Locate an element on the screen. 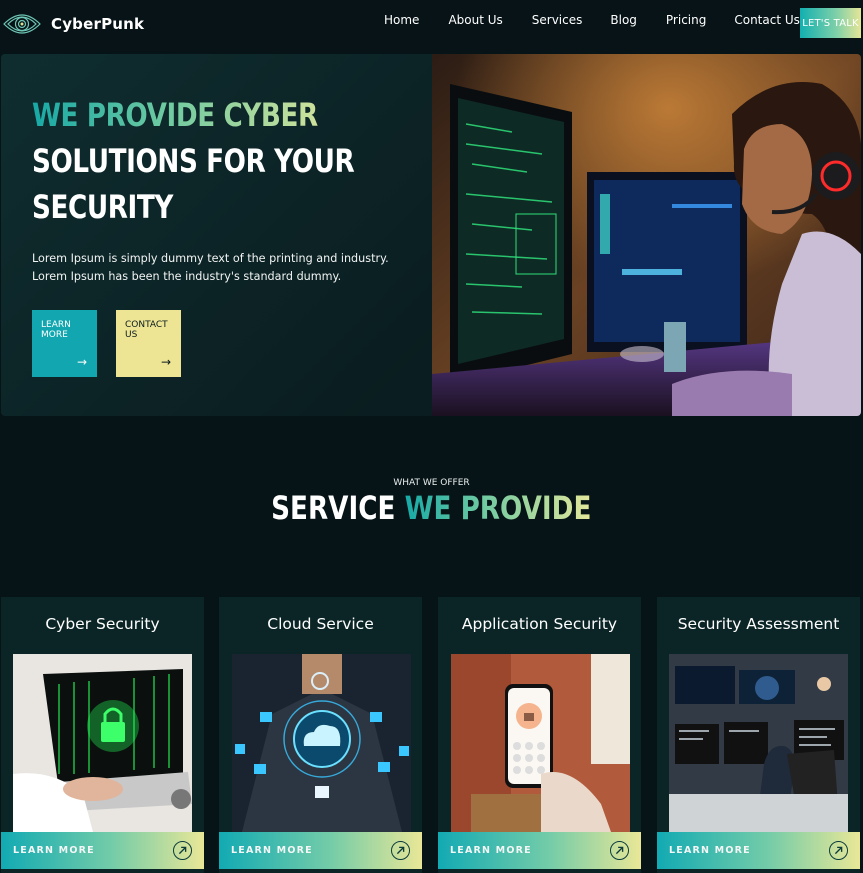 The height and width of the screenshot is (873, 863). nav-about-us: About Us is located at coordinates (475, 20).